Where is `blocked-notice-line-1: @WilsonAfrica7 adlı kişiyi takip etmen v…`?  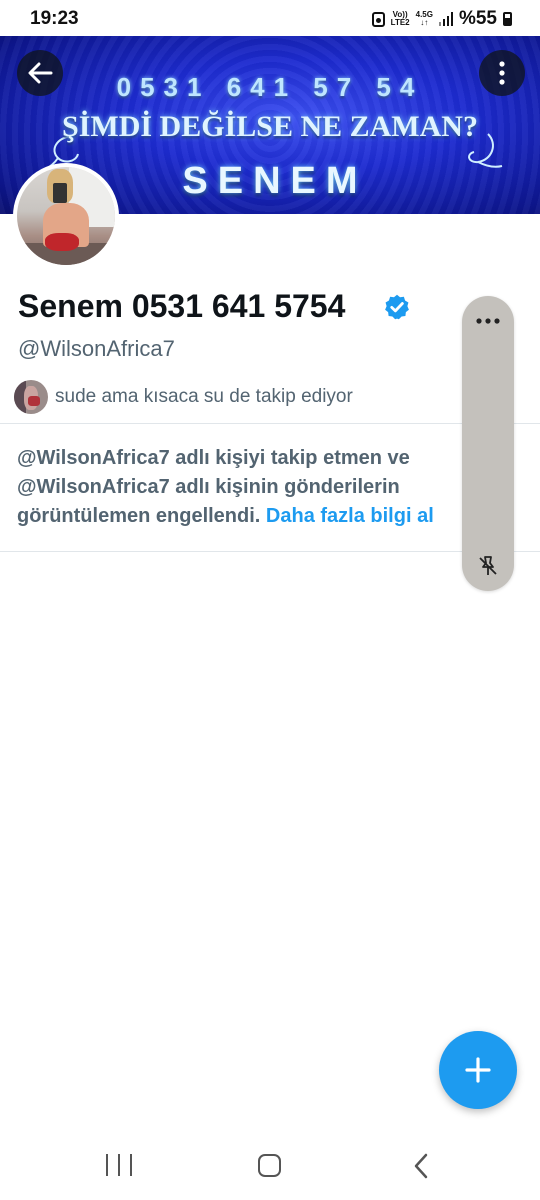 blocked-notice-line-1: @WilsonAfrica7 adlı kişiyi takip etmen v… is located at coordinates (213, 458).